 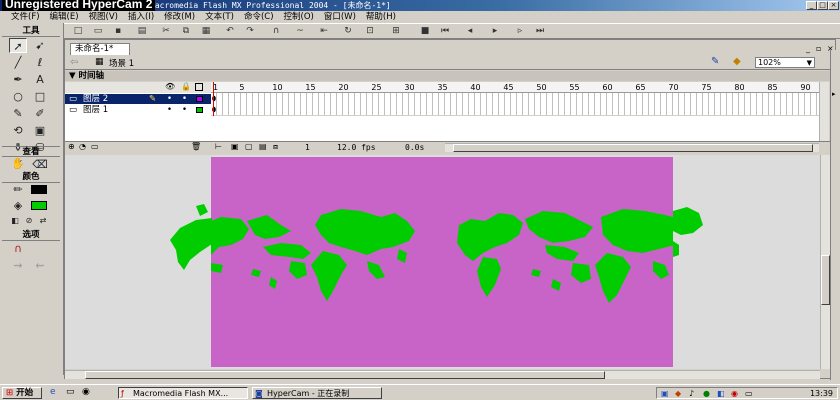 I want to click on add-guide-icon: ◔, so click(x=82, y=146).